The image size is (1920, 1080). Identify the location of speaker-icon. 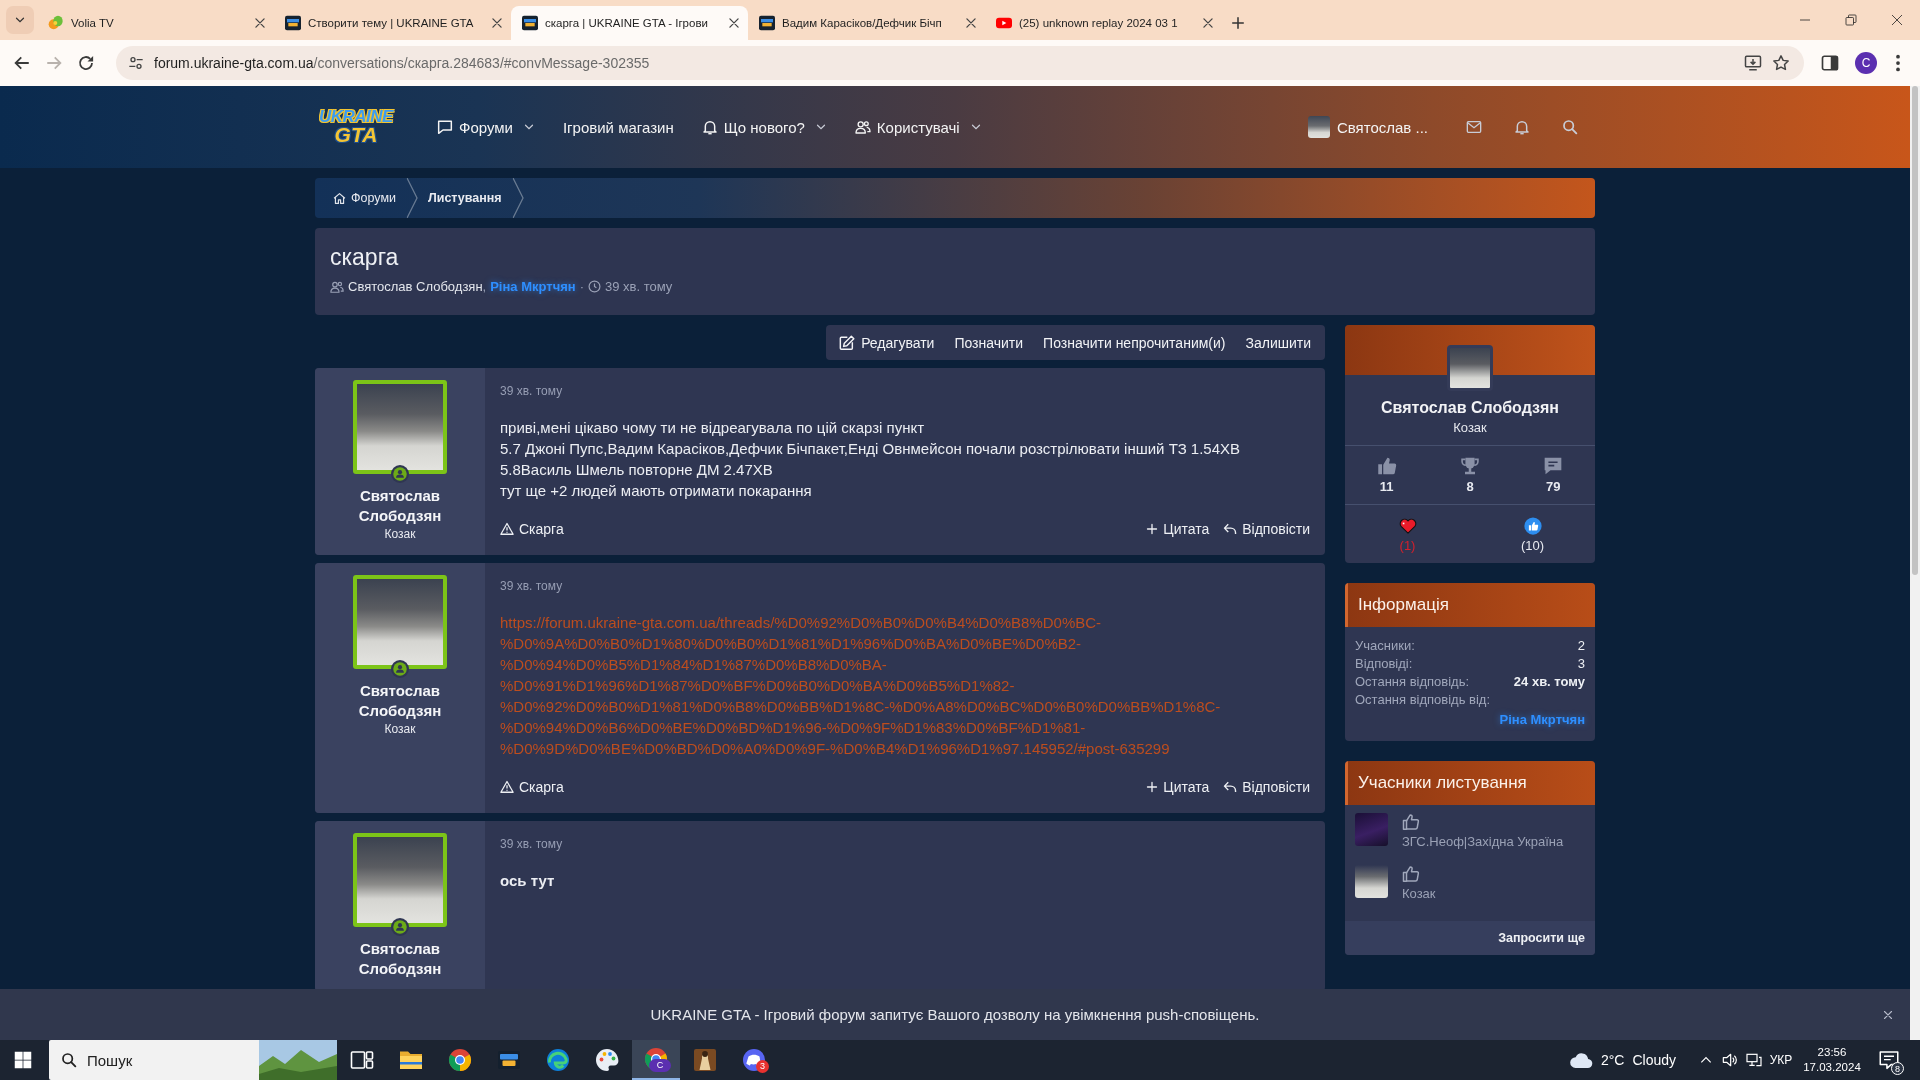
(1730, 1060).